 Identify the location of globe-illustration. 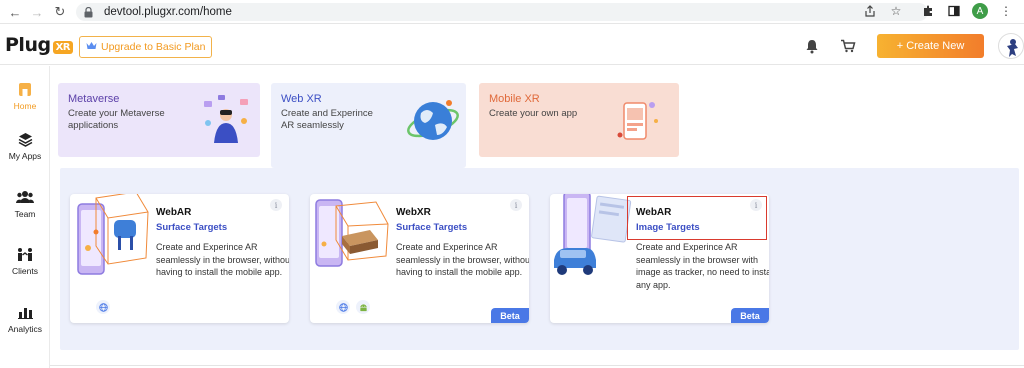
(433, 123).